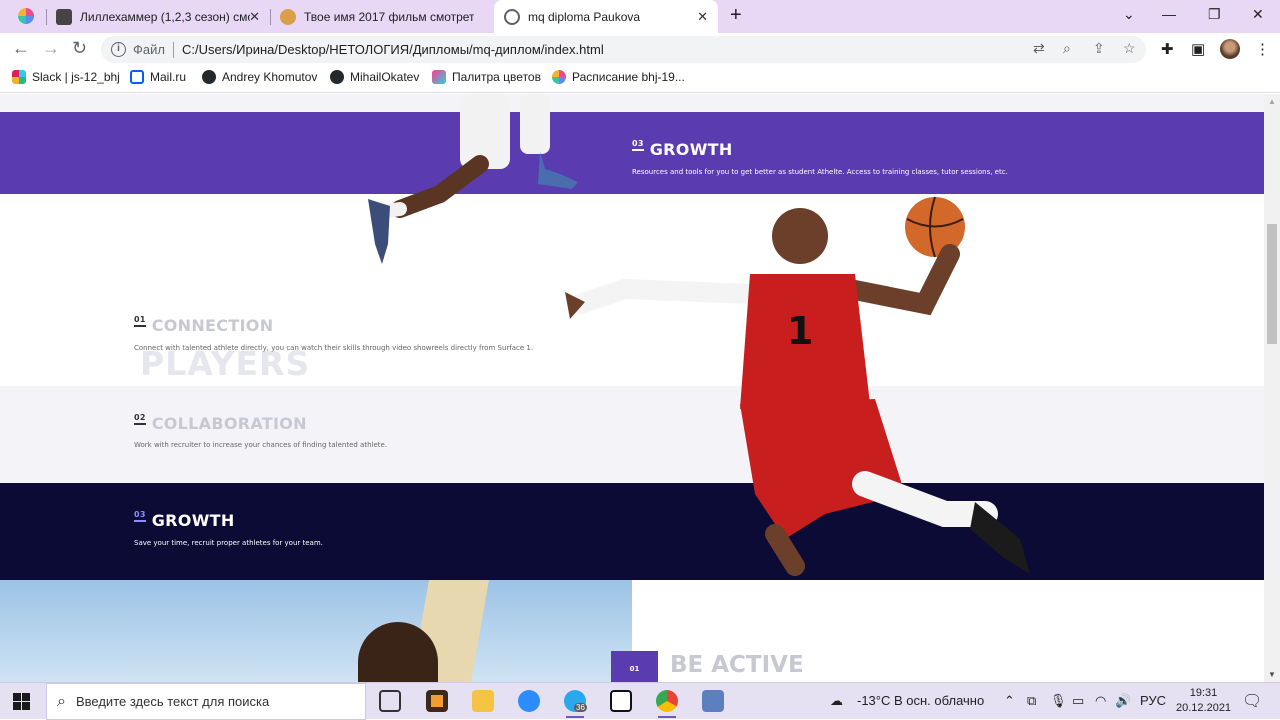 The height and width of the screenshot is (720, 1280). I want to click on weather-text: -13°C В осн. облачно, so click(920, 700).